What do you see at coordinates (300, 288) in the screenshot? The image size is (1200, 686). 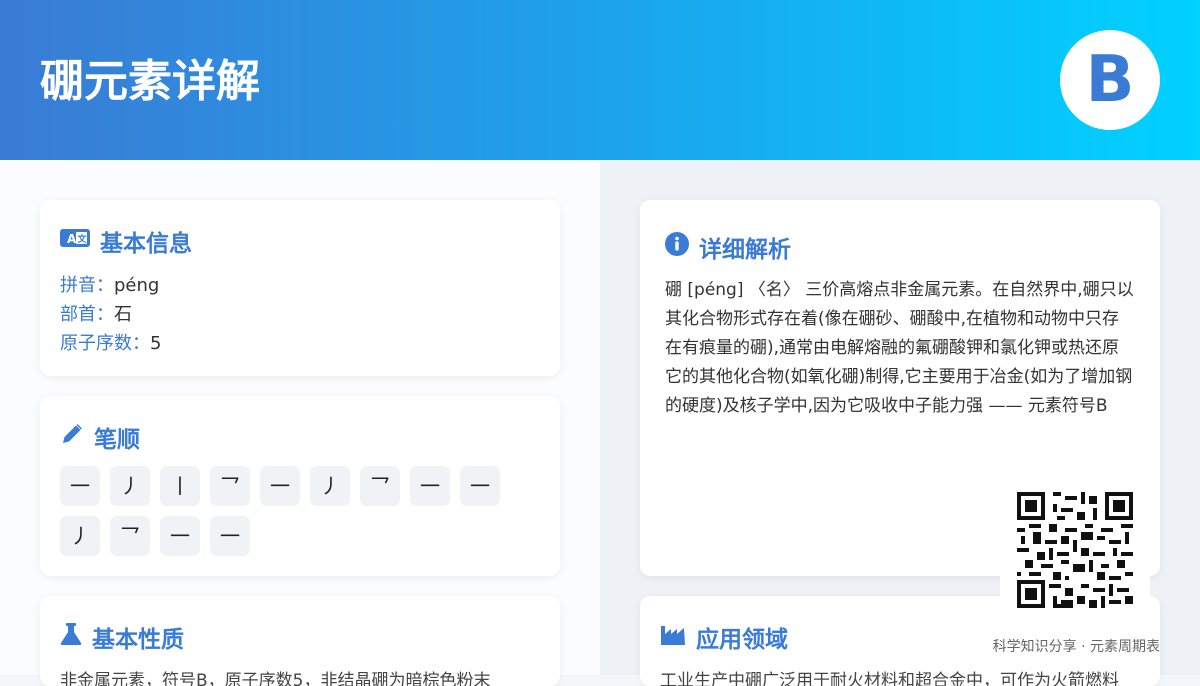 I see `basic-info-card: A文 基本信息 拼音：péng 部首：石 原子序数：5` at bounding box center [300, 288].